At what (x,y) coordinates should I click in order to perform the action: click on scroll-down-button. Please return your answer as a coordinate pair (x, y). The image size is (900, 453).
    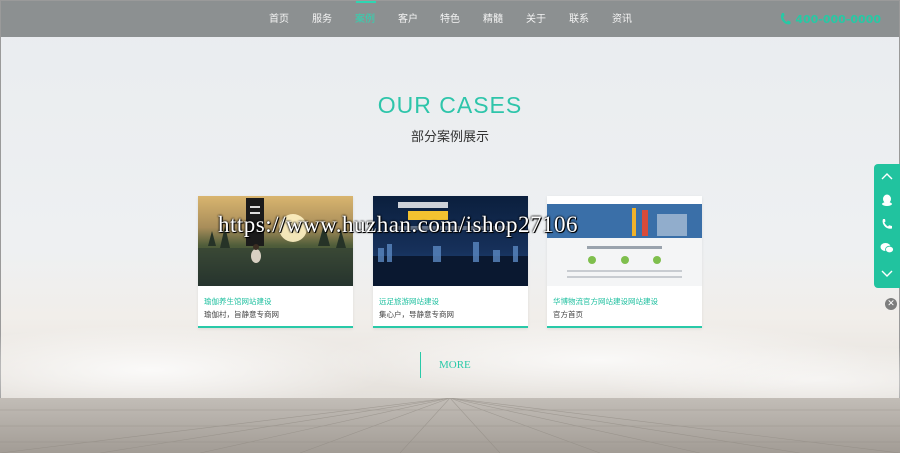
    Looking at the image, I should click on (887, 274).